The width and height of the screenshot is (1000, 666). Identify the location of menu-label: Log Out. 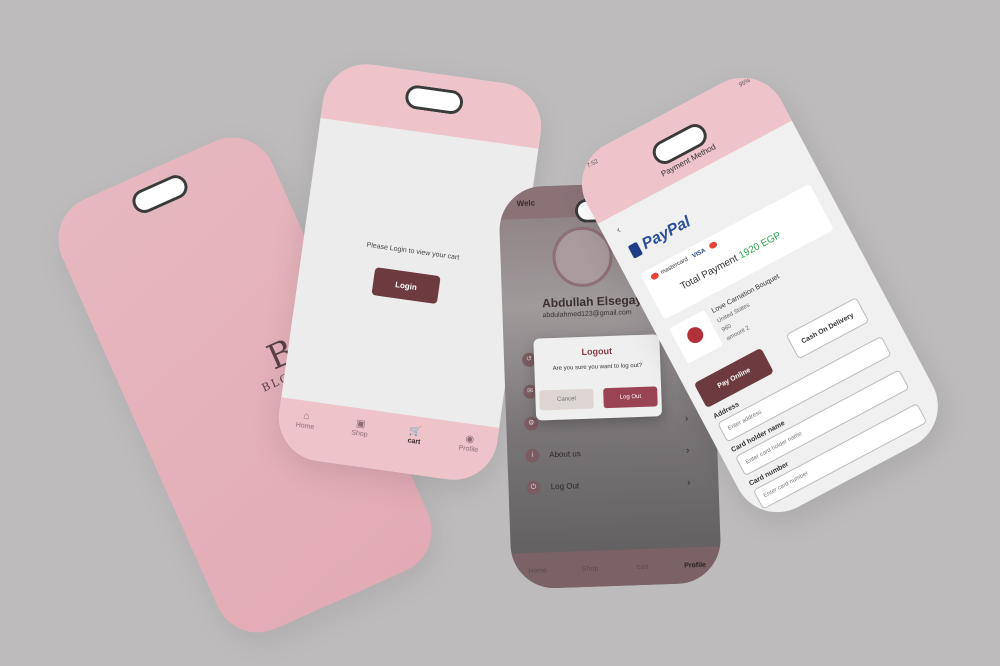
(565, 486).